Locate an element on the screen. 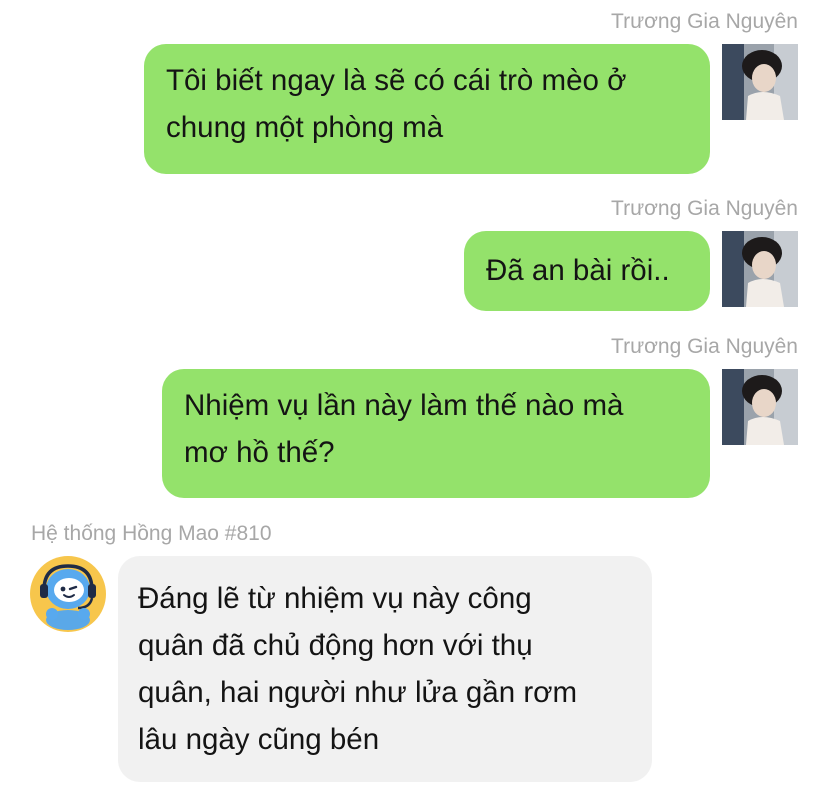 The width and height of the screenshot is (828, 785). message-line: Tôi biết ngay là sẽ có cái trò mèo ở is located at coordinates (396, 80).